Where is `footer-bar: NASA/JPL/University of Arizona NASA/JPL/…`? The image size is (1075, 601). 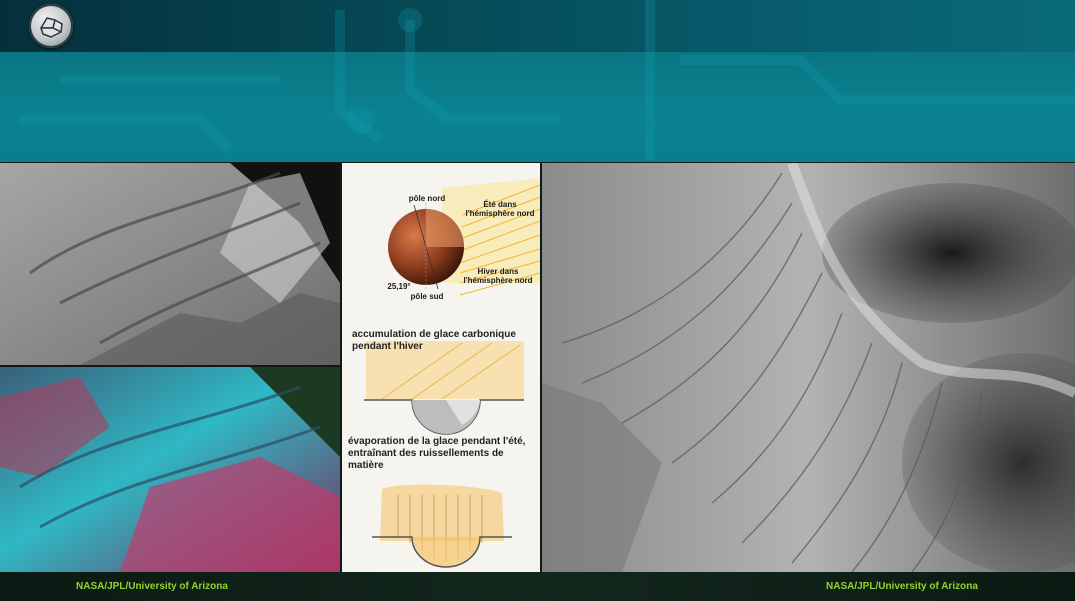 footer-bar: NASA/JPL/University of Arizona NASA/JPL/… is located at coordinates (537, 586).